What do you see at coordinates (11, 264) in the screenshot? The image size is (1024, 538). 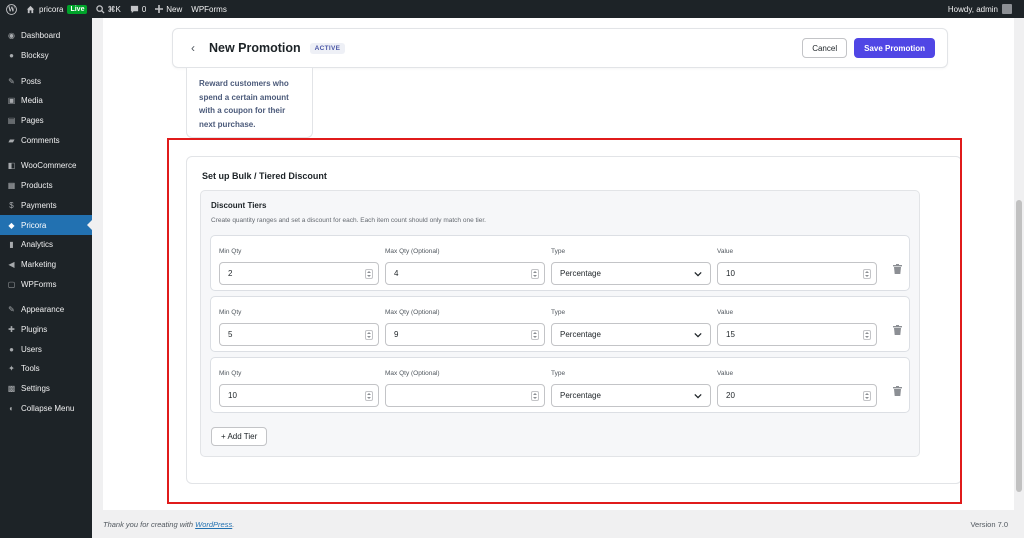 I see `megaphone-icon: ◀` at bounding box center [11, 264].